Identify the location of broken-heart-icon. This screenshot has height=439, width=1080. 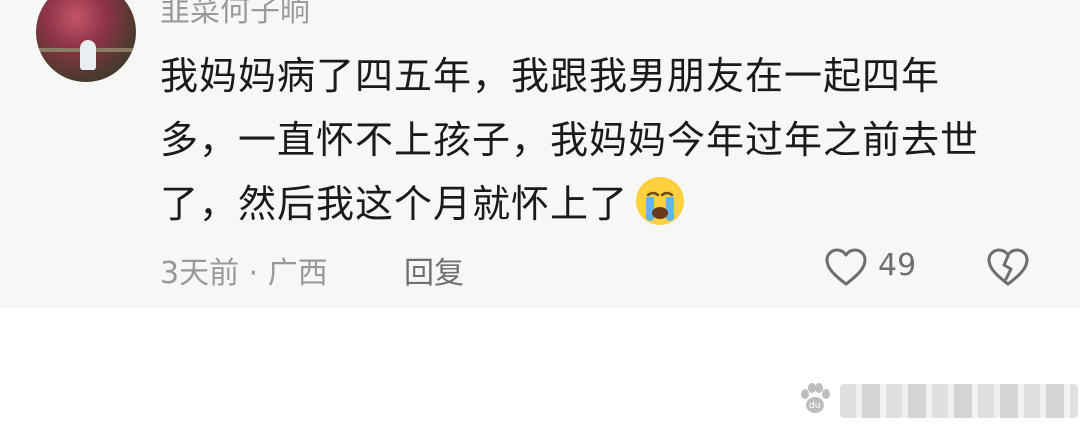
(1008, 268).